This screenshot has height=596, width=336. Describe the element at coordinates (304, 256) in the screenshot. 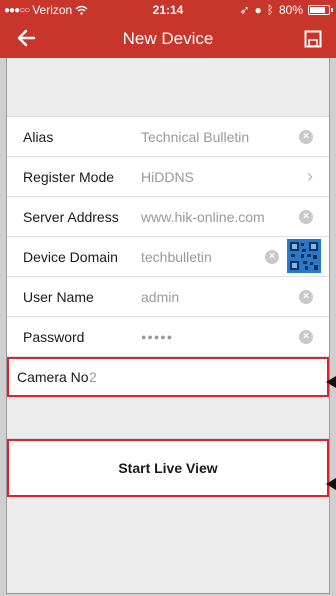

I see `qr-code-icon` at that location.